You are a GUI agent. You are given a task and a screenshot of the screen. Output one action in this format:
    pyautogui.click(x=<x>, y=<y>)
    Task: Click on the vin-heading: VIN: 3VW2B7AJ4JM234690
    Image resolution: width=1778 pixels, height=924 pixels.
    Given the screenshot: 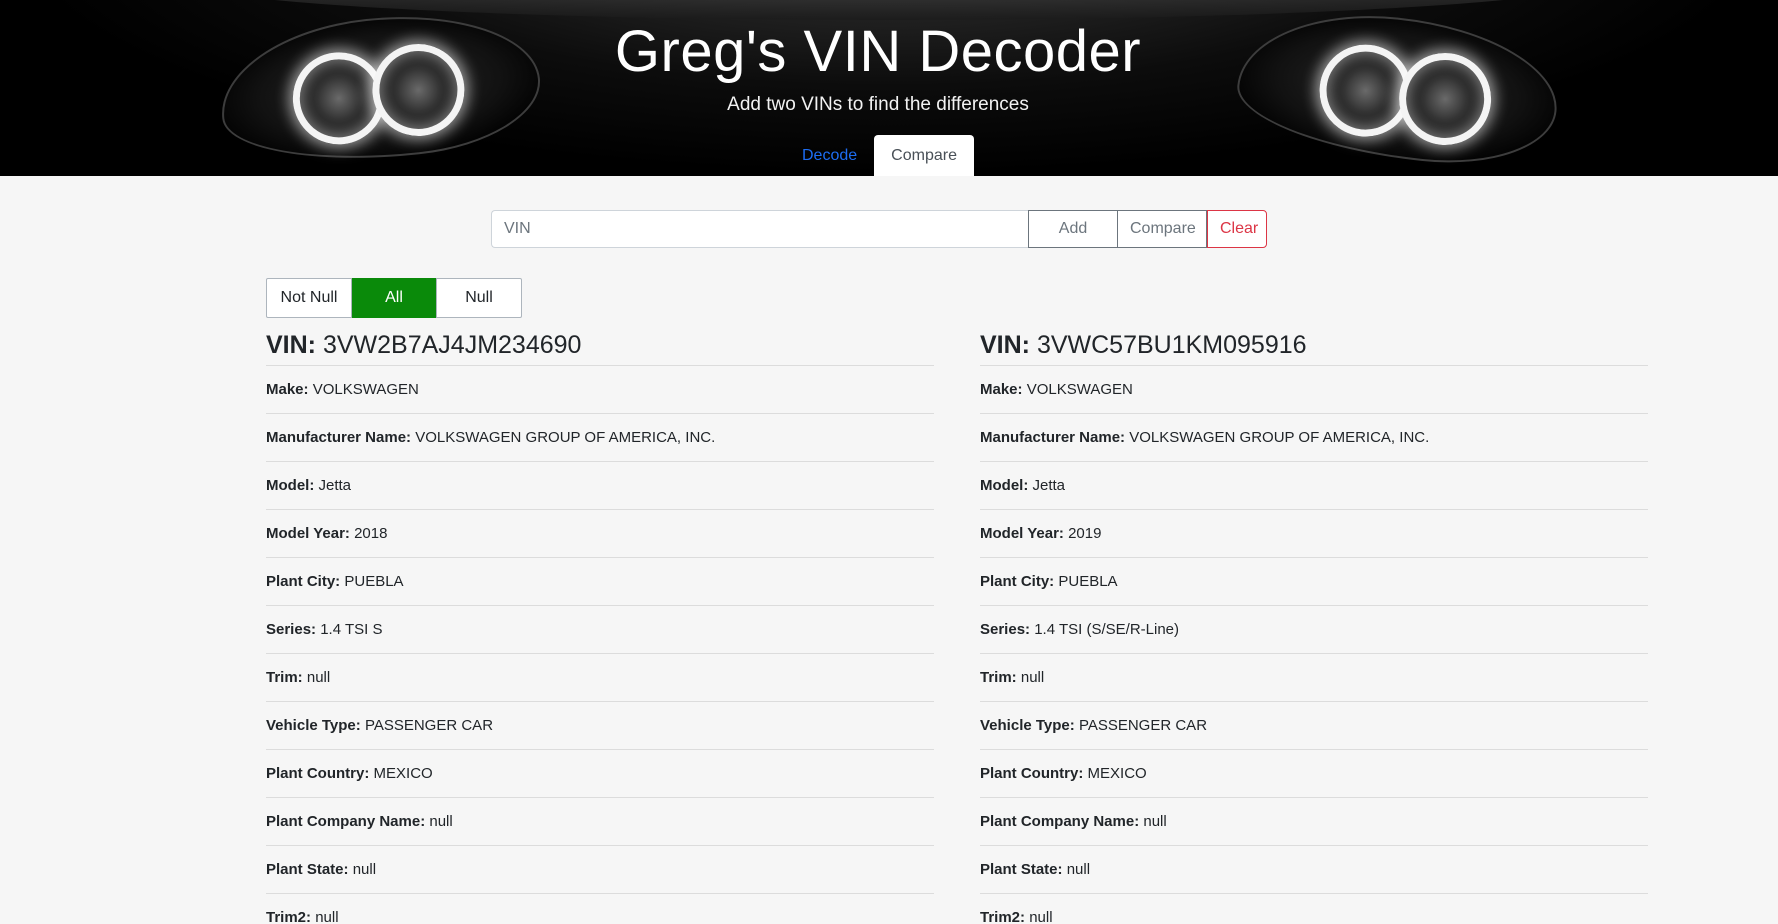 What is the action you would take?
    pyautogui.click(x=600, y=346)
    